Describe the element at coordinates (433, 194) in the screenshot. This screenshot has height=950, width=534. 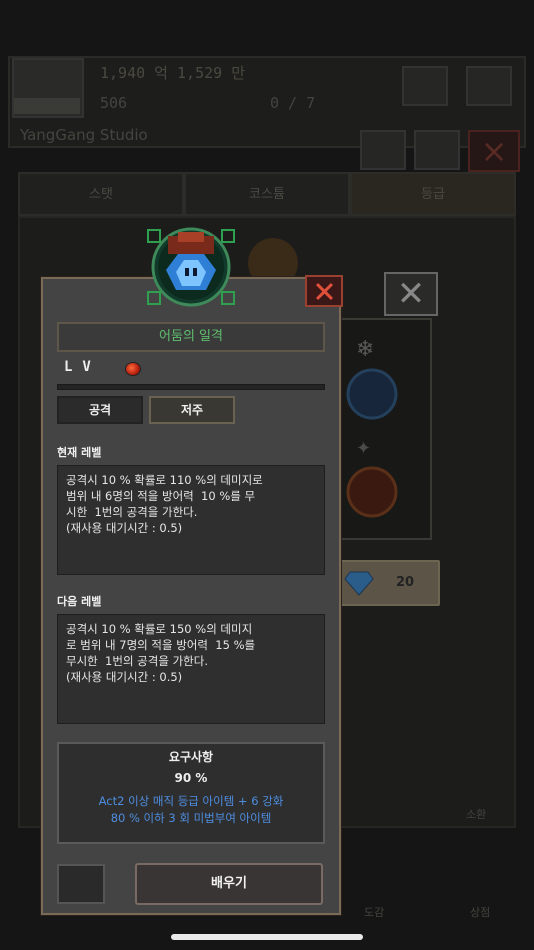
I see `bg-tab-grade: 등급` at that location.